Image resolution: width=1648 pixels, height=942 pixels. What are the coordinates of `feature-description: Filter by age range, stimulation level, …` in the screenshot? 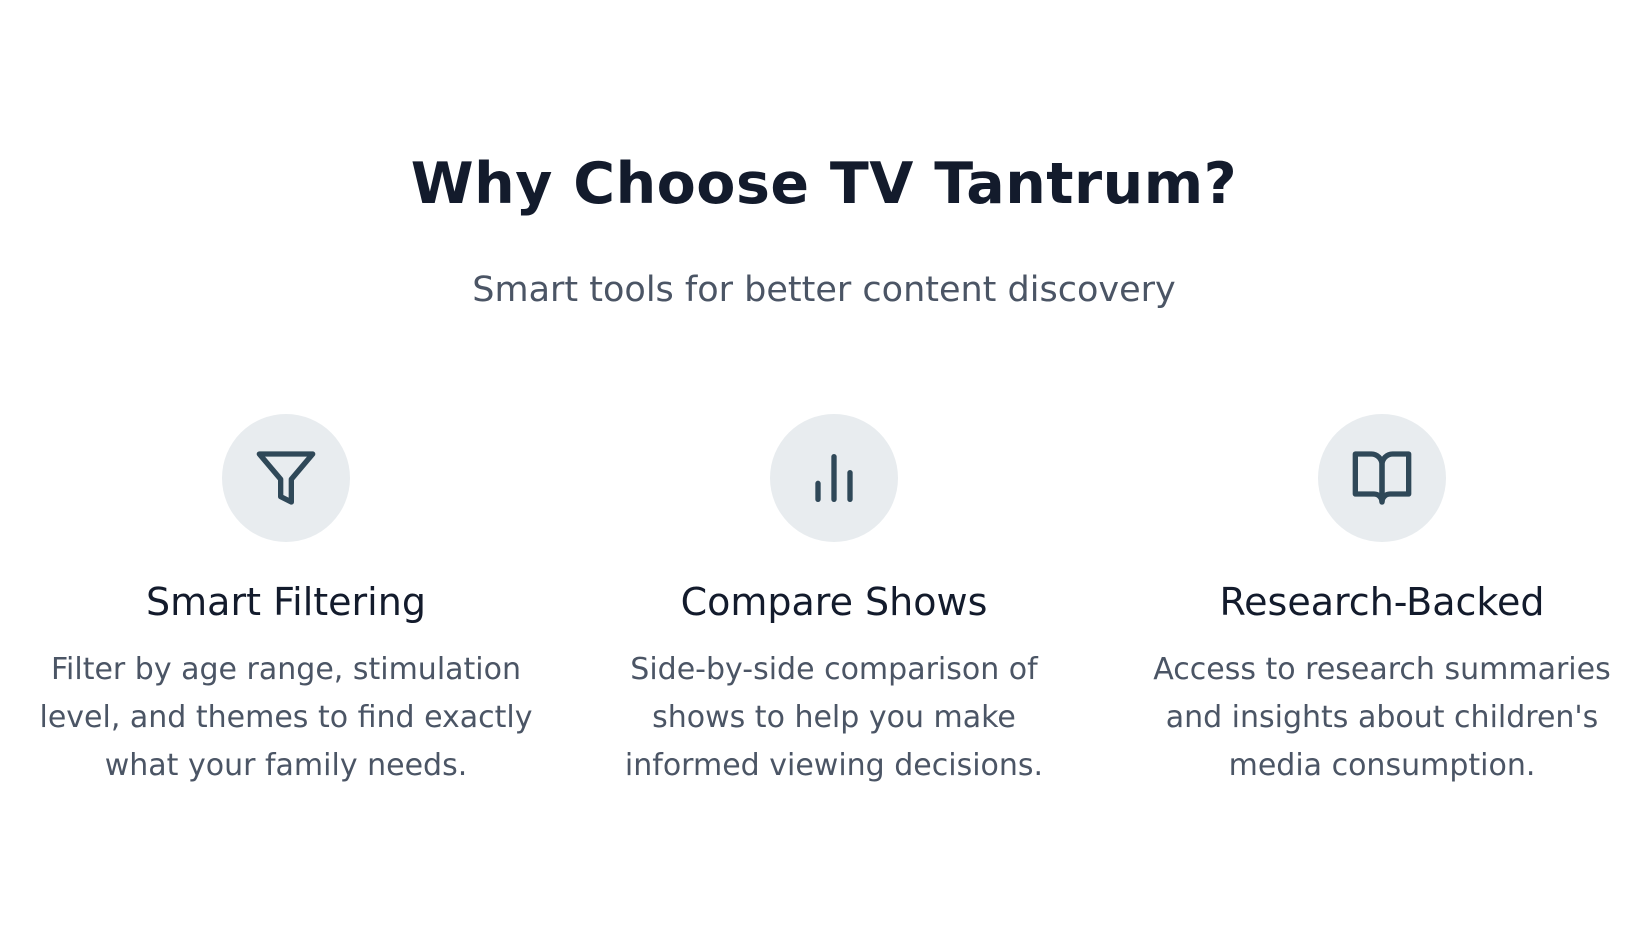 It's located at (286, 717).